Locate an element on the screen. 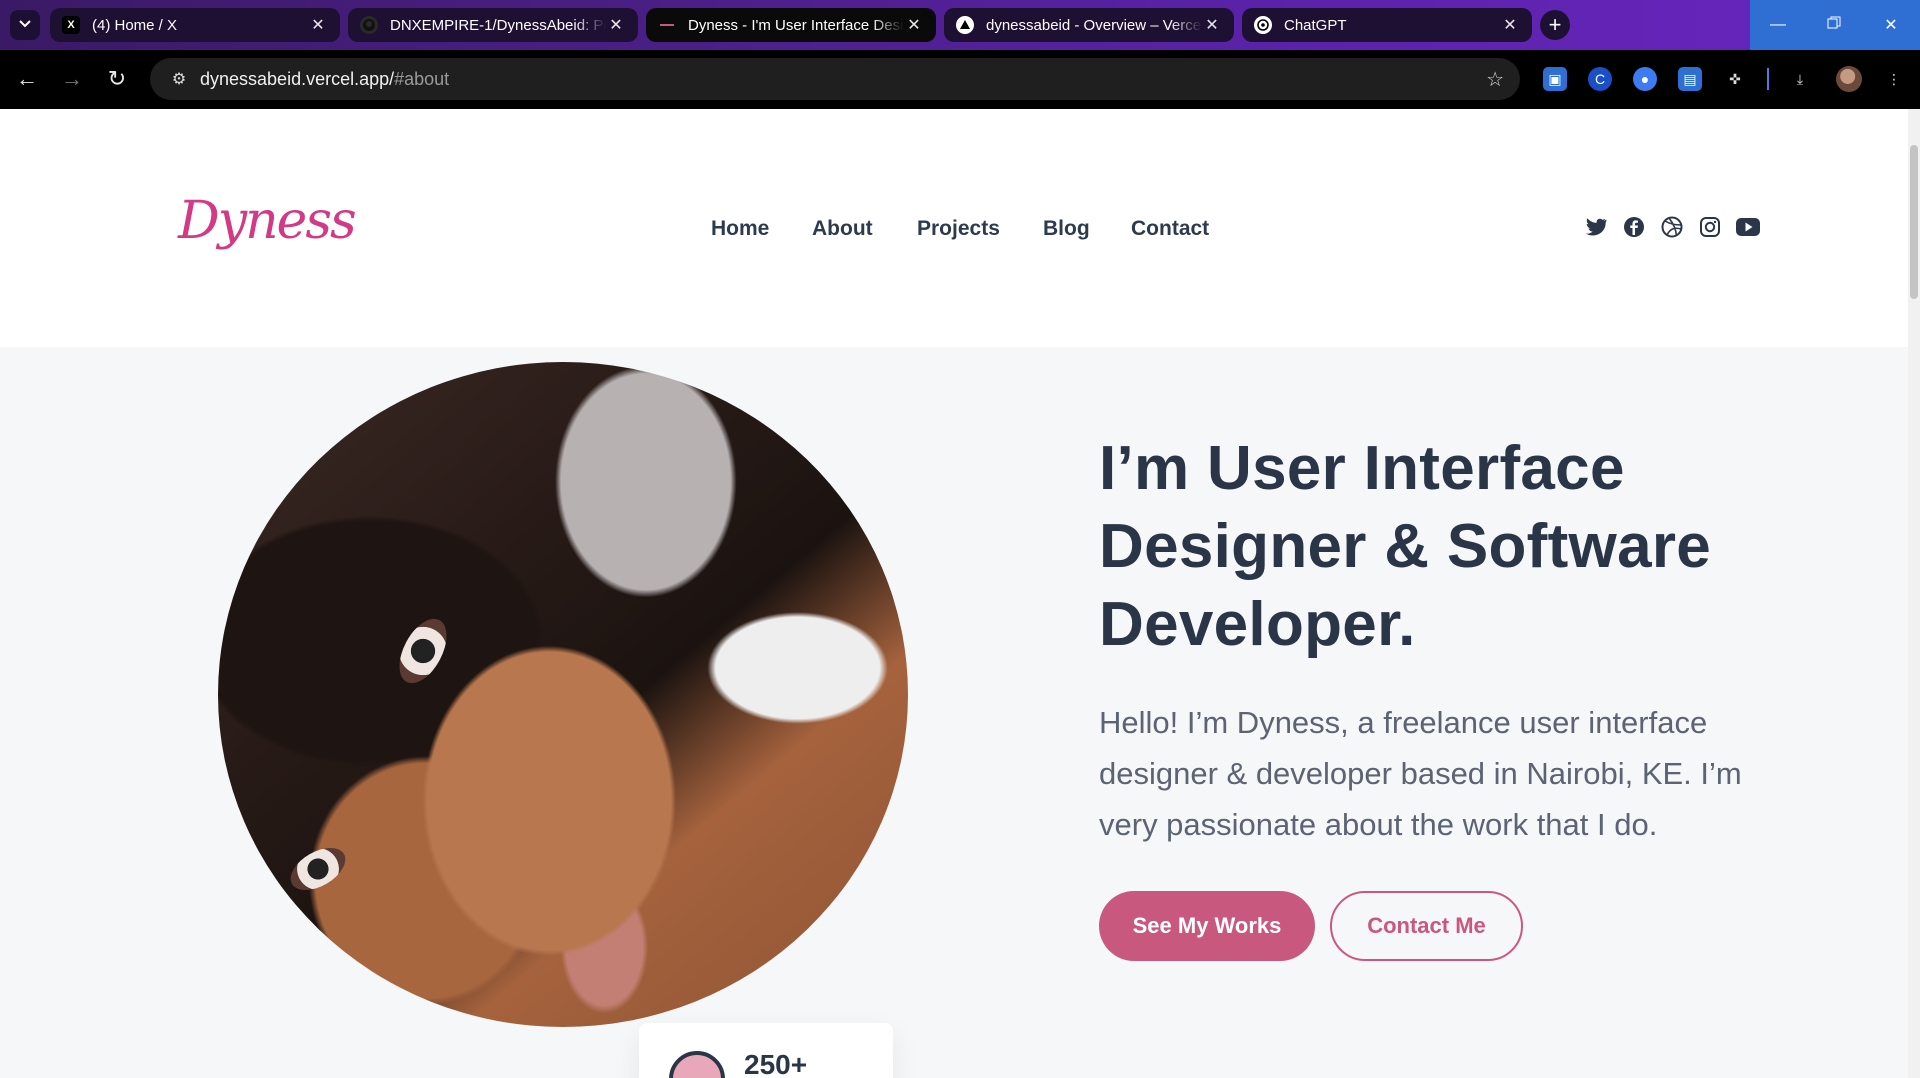 This screenshot has height=1078, width=1920. tab-title: (4) Home / X is located at coordinates (135, 25).